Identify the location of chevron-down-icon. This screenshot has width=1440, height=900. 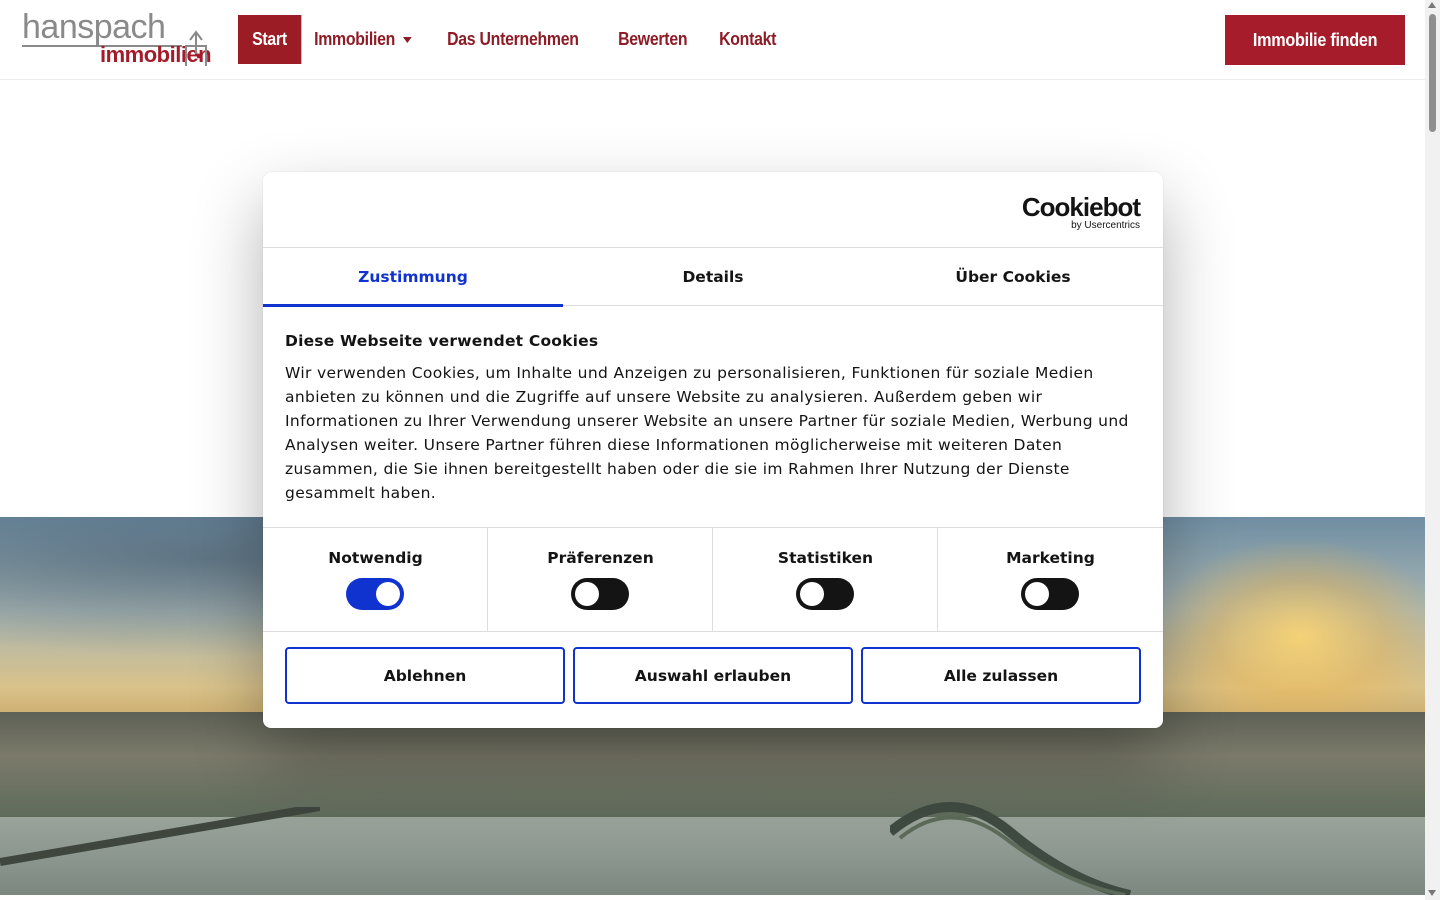
(407, 39).